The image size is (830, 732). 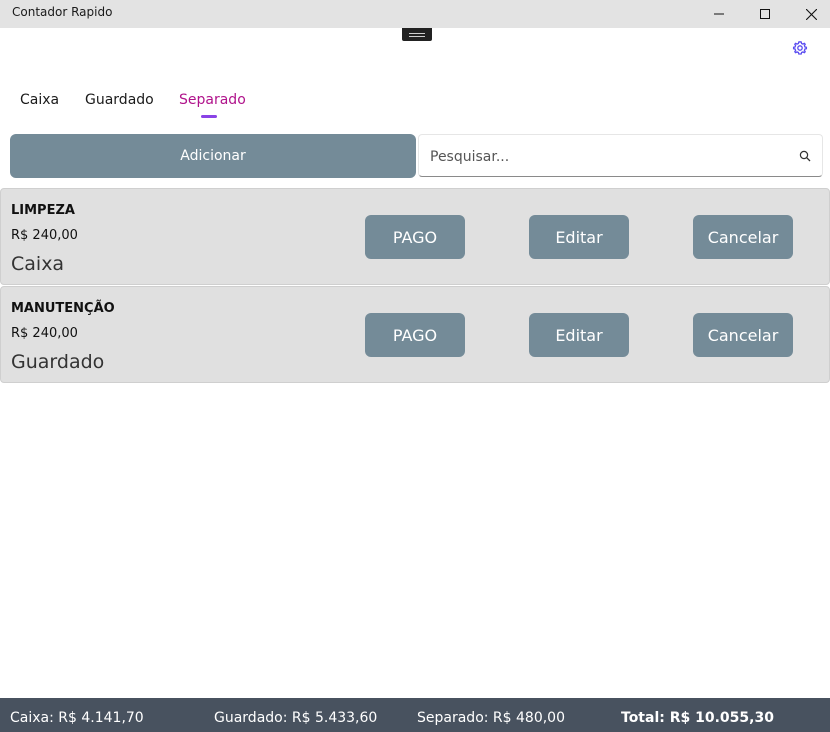 I want to click on title-bar: Contador Rapido, so click(x=415, y=14).